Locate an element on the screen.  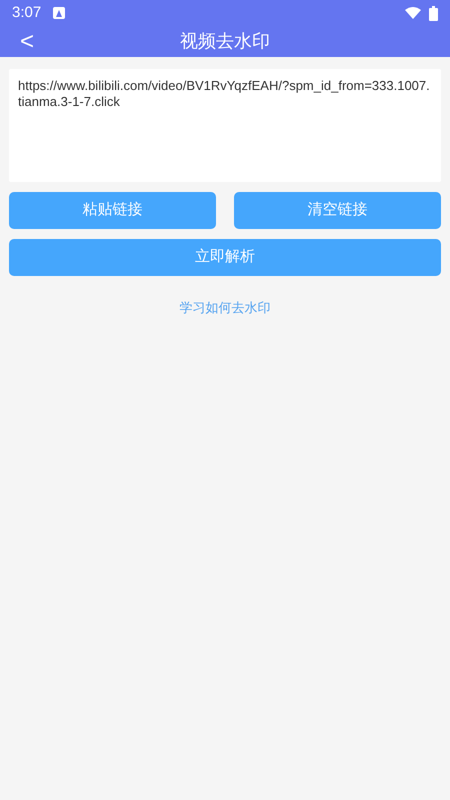
action-button: 清空链接 is located at coordinates (337, 210).